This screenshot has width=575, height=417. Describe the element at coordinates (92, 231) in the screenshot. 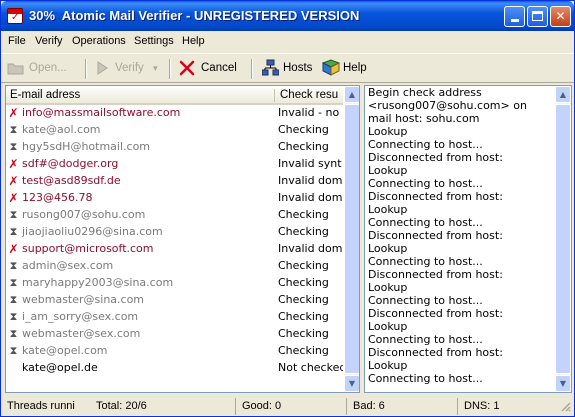

I see `row-email: jiaojiaoliu0296@sina.com` at that location.